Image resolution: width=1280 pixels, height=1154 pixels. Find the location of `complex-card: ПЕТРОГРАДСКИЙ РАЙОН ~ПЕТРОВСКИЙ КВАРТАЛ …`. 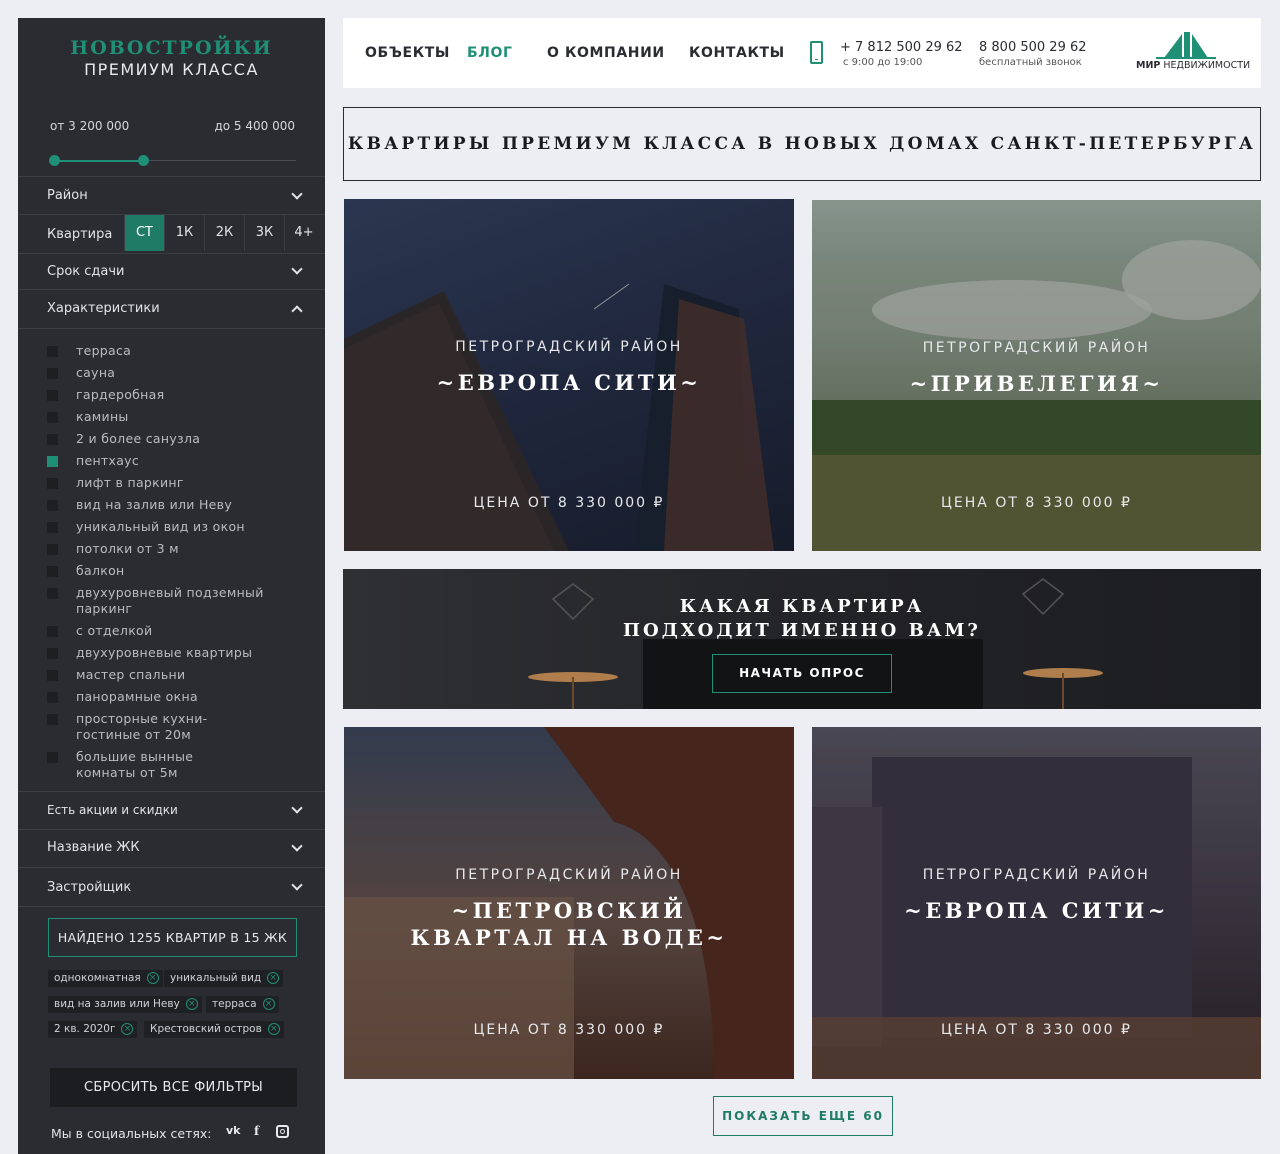

complex-card: ПЕТРОГРАДСКИЙ РАЙОН ~ПЕТРОВСКИЙ КВАРТАЛ … is located at coordinates (569, 903).